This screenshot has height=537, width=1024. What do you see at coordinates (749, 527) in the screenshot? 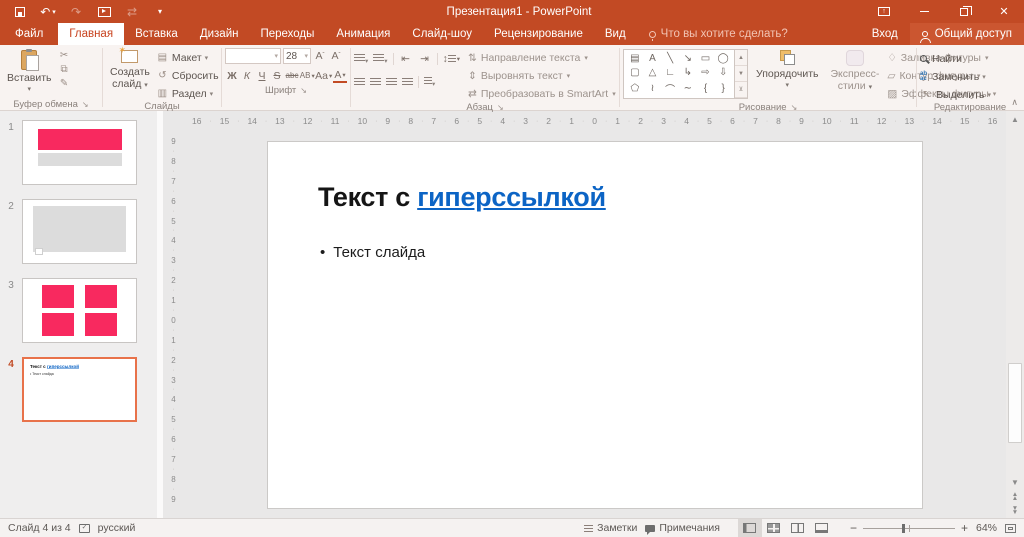
I see `normal-view-icon` at bounding box center [749, 527].